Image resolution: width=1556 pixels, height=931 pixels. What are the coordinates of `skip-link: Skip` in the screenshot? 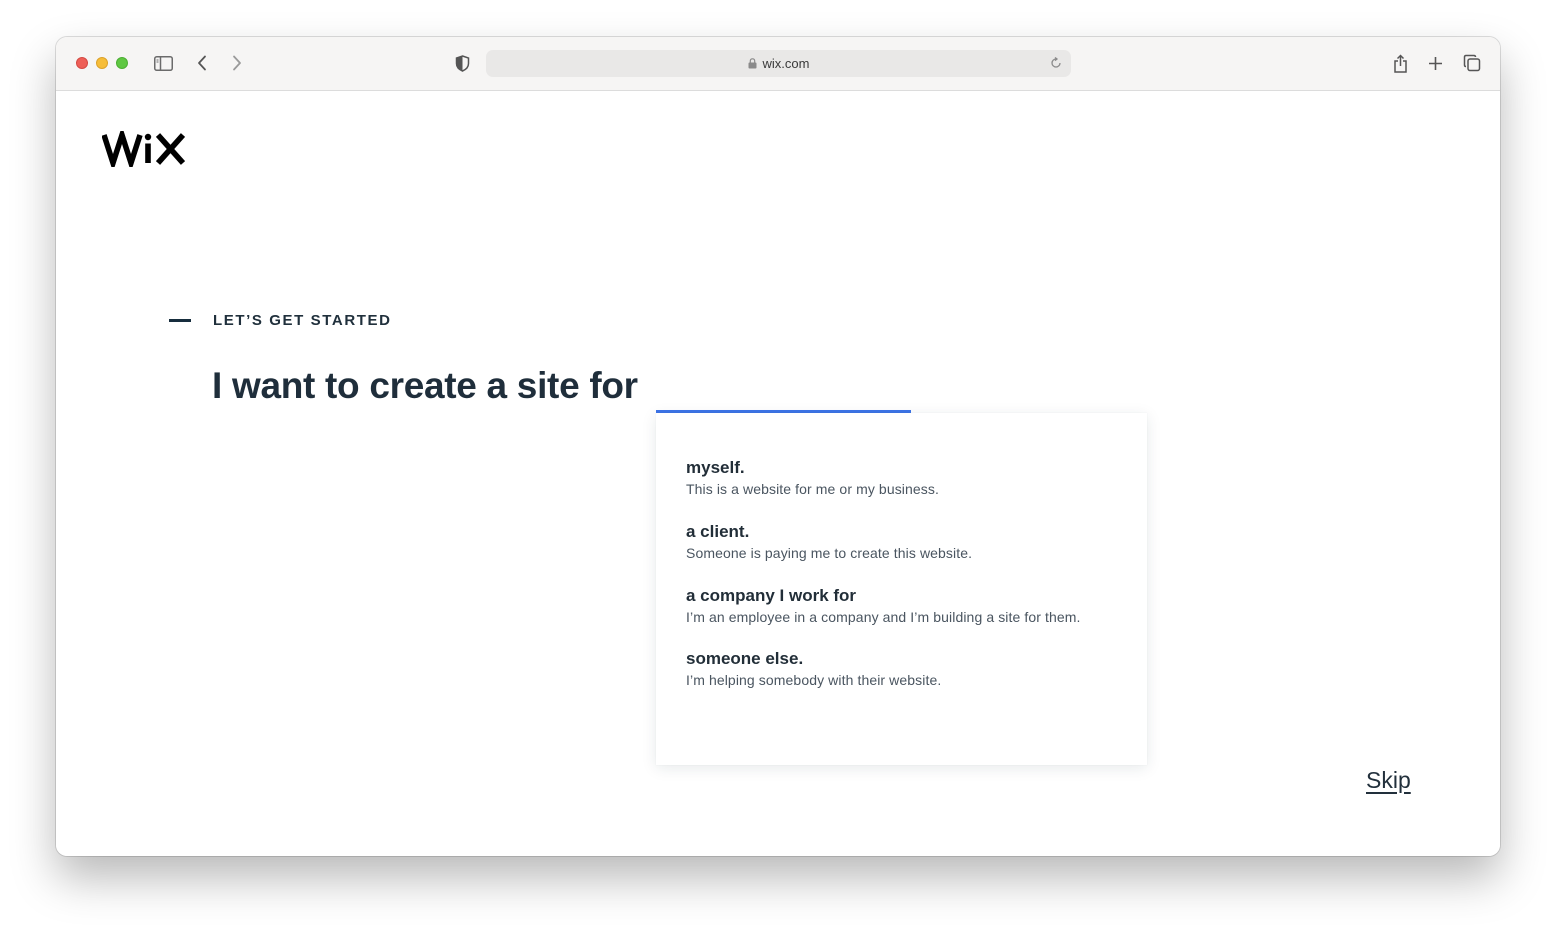 It's located at (1388, 780).